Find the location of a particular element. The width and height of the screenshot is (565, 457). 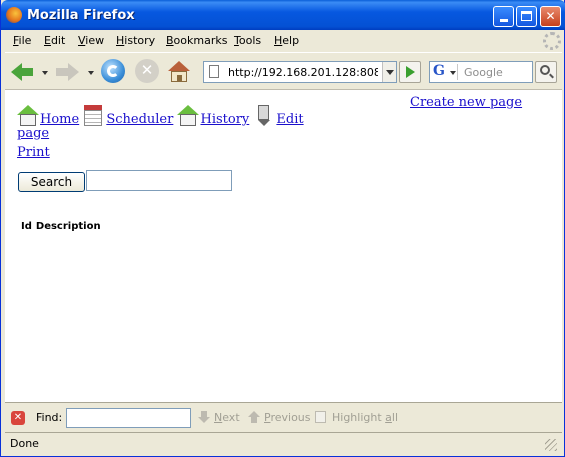

find-next-accel: N is located at coordinates (218, 417).